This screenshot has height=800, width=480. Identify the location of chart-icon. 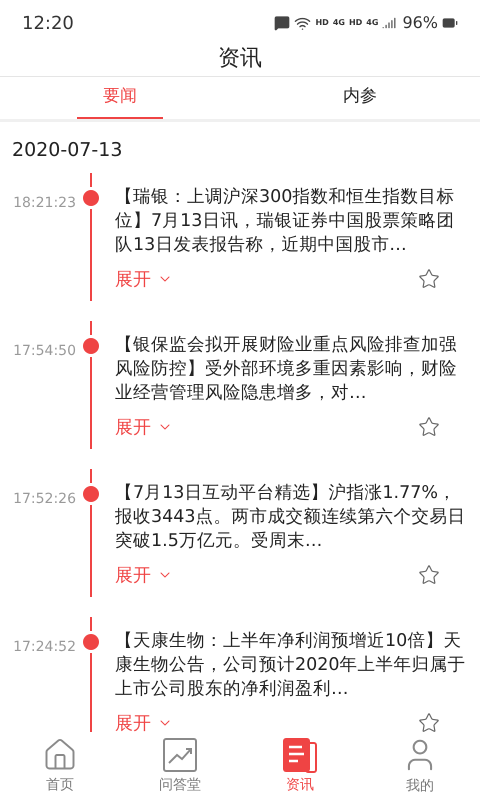
(180, 754).